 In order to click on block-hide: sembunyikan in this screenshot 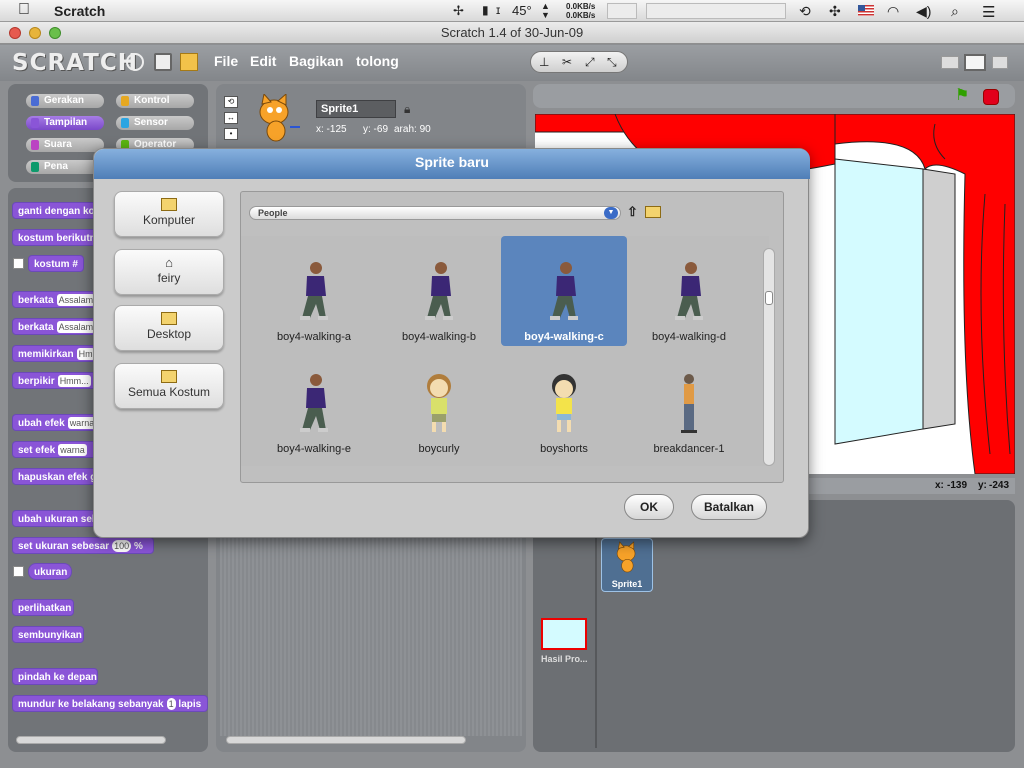, I will do `click(48, 634)`.